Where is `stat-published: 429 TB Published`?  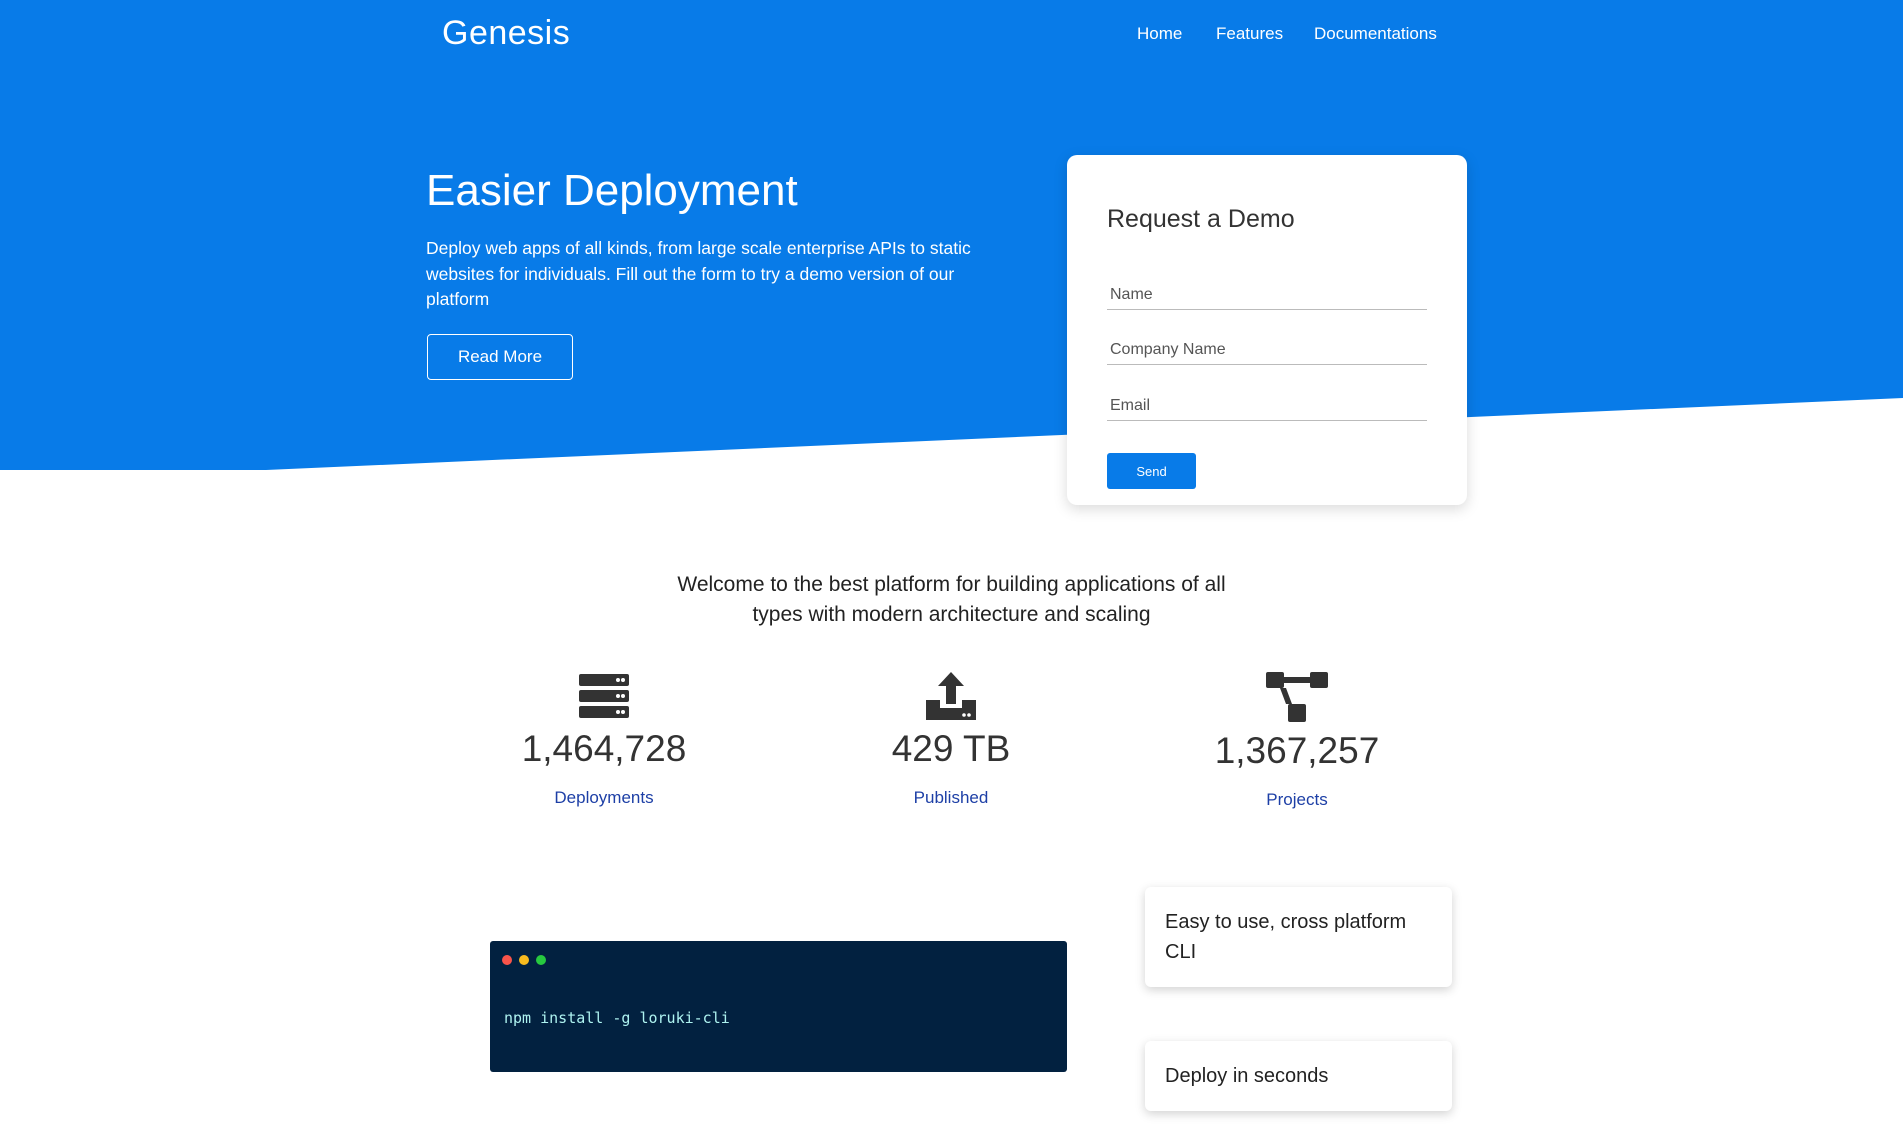 stat-published: 429 TB Published is located at coordinates (951, 740).